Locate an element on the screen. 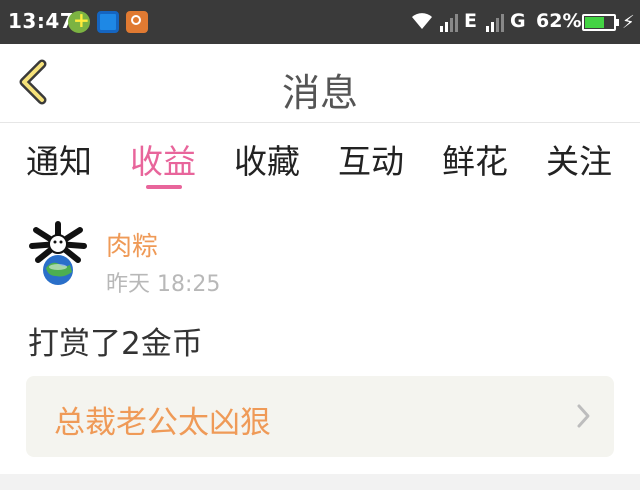  tab-notifications: 通知 is located at coordinates (59, 159).